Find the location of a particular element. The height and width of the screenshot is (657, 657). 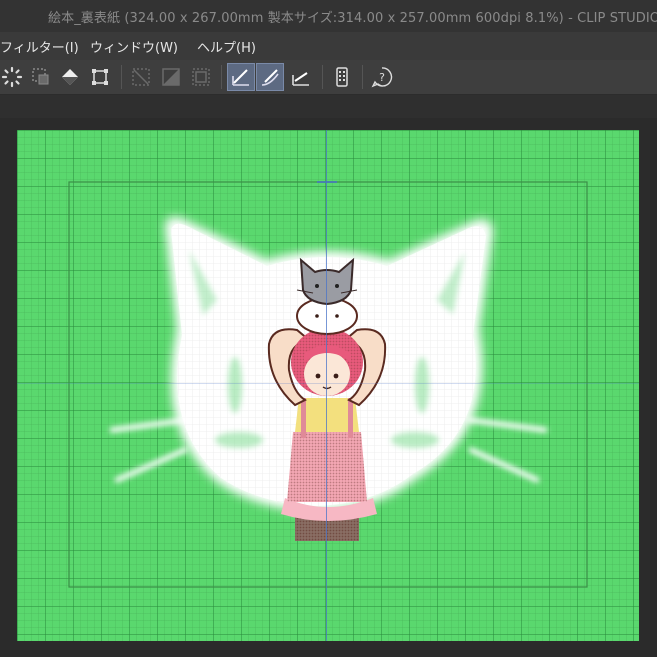

ruler-frame-button is located at coordinates (201, 77).